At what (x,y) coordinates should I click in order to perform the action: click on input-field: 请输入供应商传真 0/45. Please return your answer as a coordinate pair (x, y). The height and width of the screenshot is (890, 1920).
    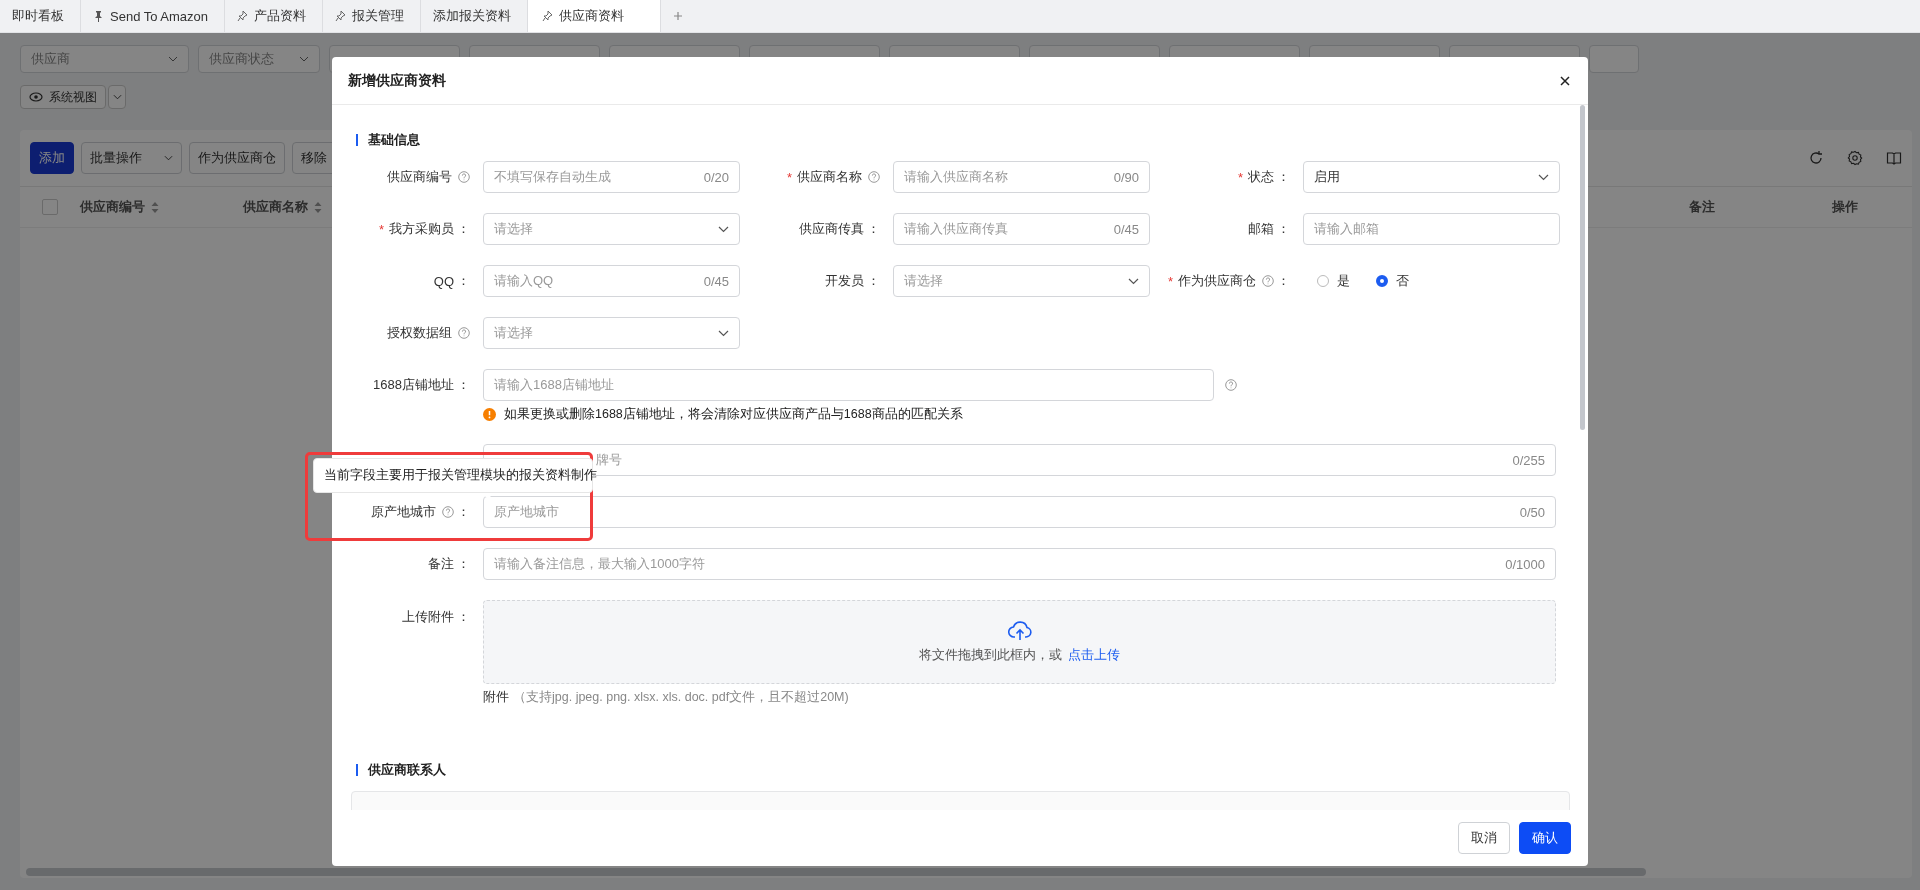
    Looking at the image, I should click on (1021, 229).